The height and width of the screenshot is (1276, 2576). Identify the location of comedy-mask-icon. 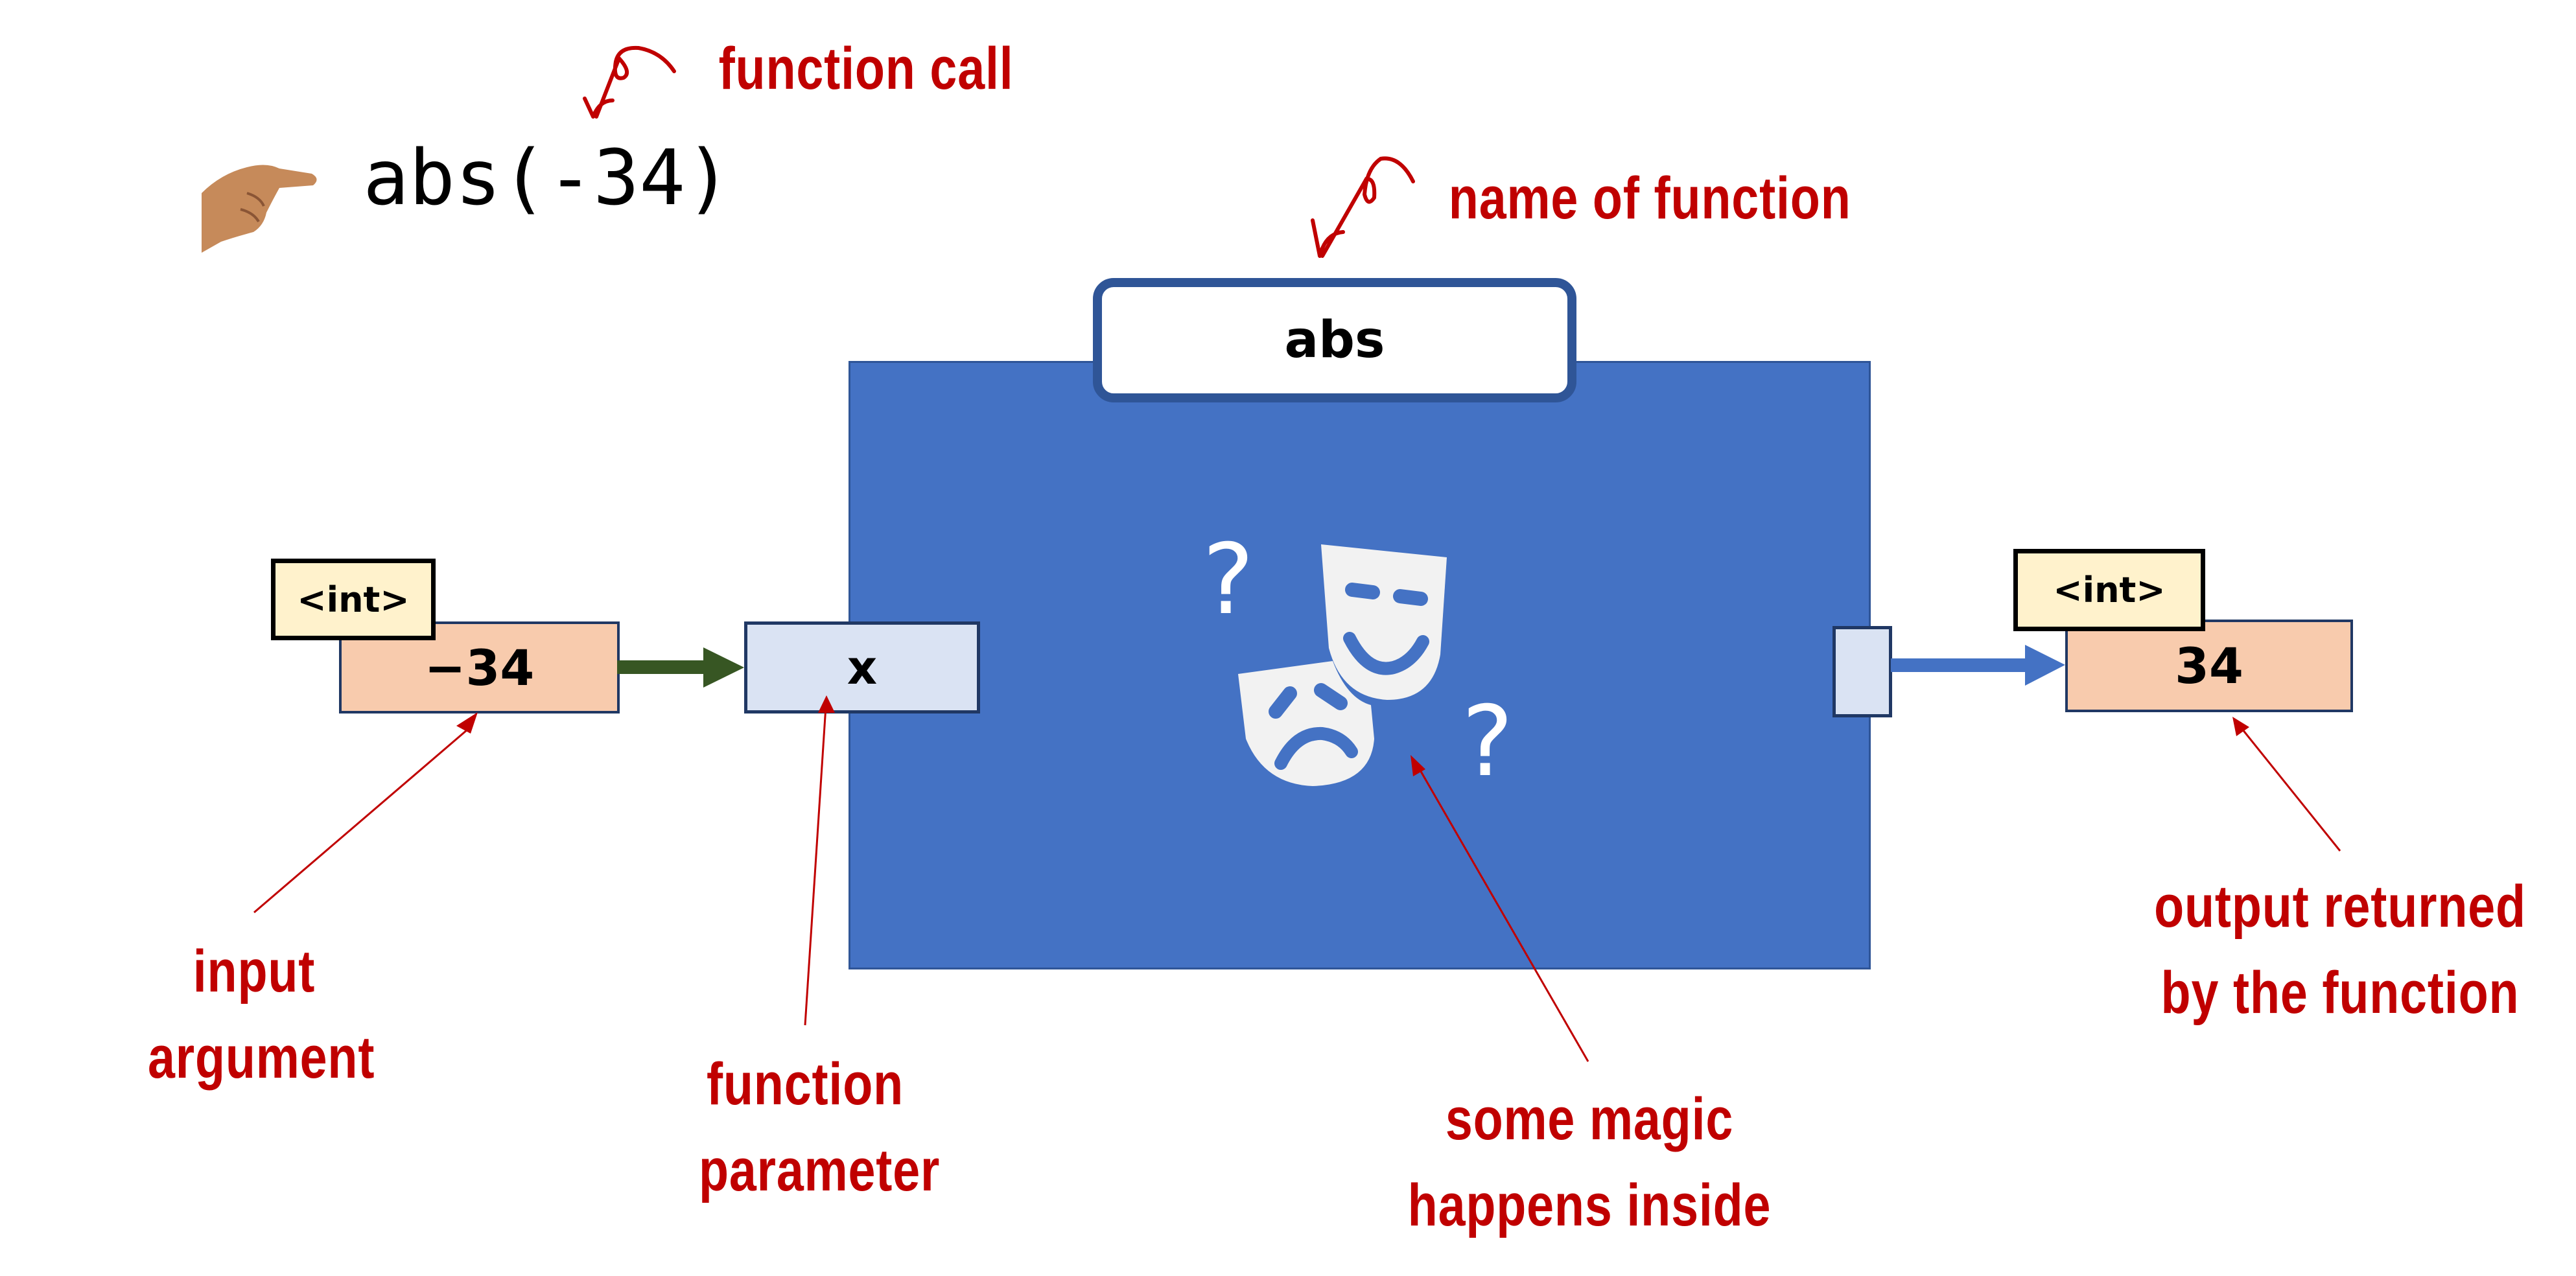
(1384, 622).